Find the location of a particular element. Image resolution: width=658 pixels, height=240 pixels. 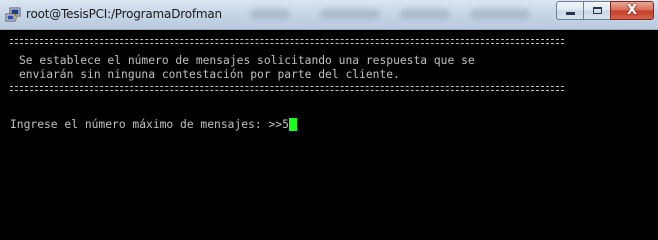

minimize-button is located at coordinates (569, 10).